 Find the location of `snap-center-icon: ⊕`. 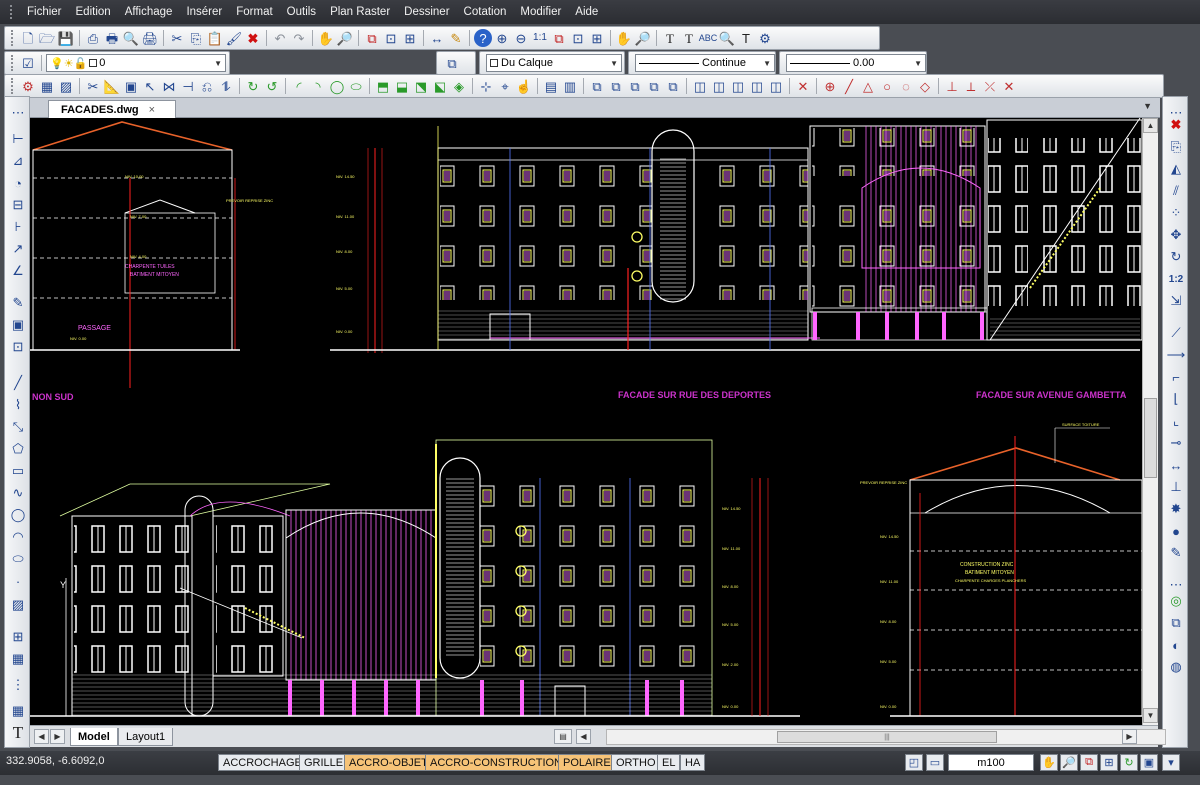

snap-center-icon: ⊕ is located at coordinates (830, 86).